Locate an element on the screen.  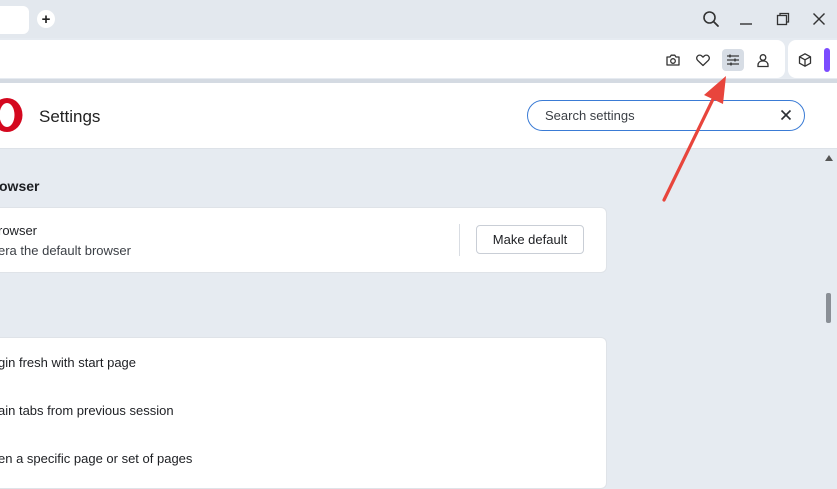
cube-icon is located at coordinates (805, 60).